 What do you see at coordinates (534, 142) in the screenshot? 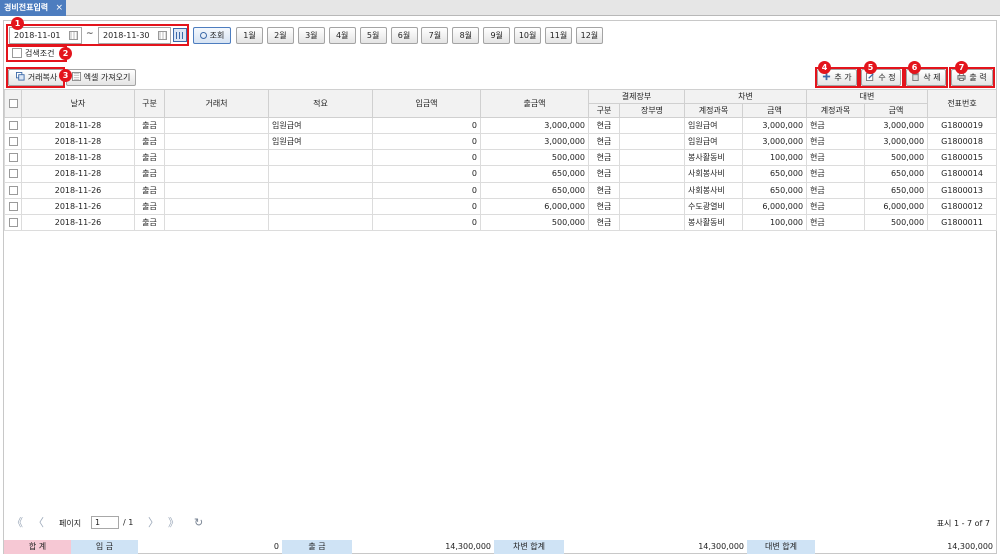
I see `cell-expense: 3,000,000` at bounding box center [534, 142].